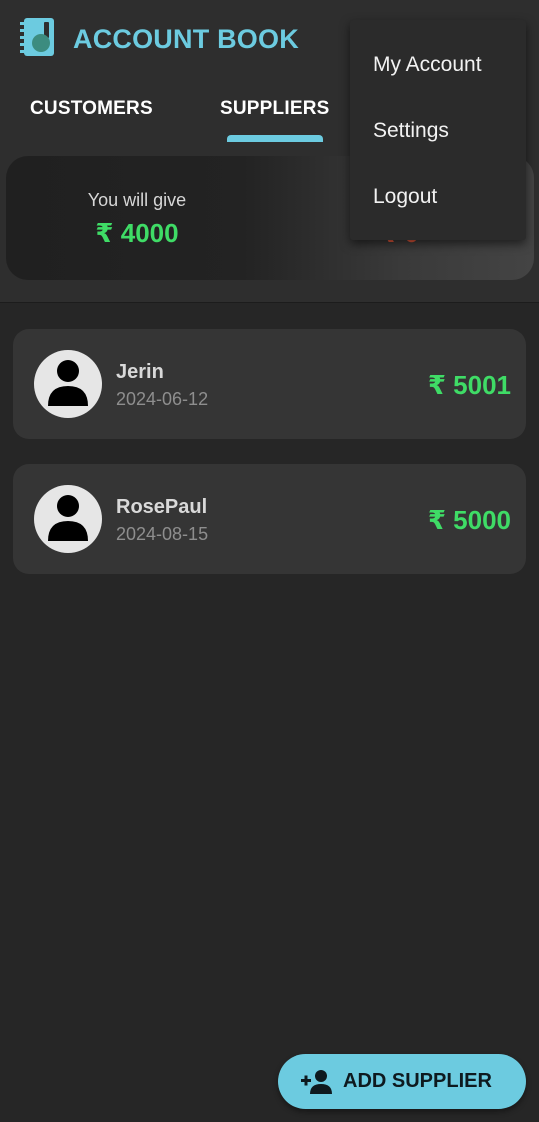  What do you see at coordinates (186, 39) in the screenshot?
I see `app-title: ACCOUNT BOOK` at bounding box center [186, 39].